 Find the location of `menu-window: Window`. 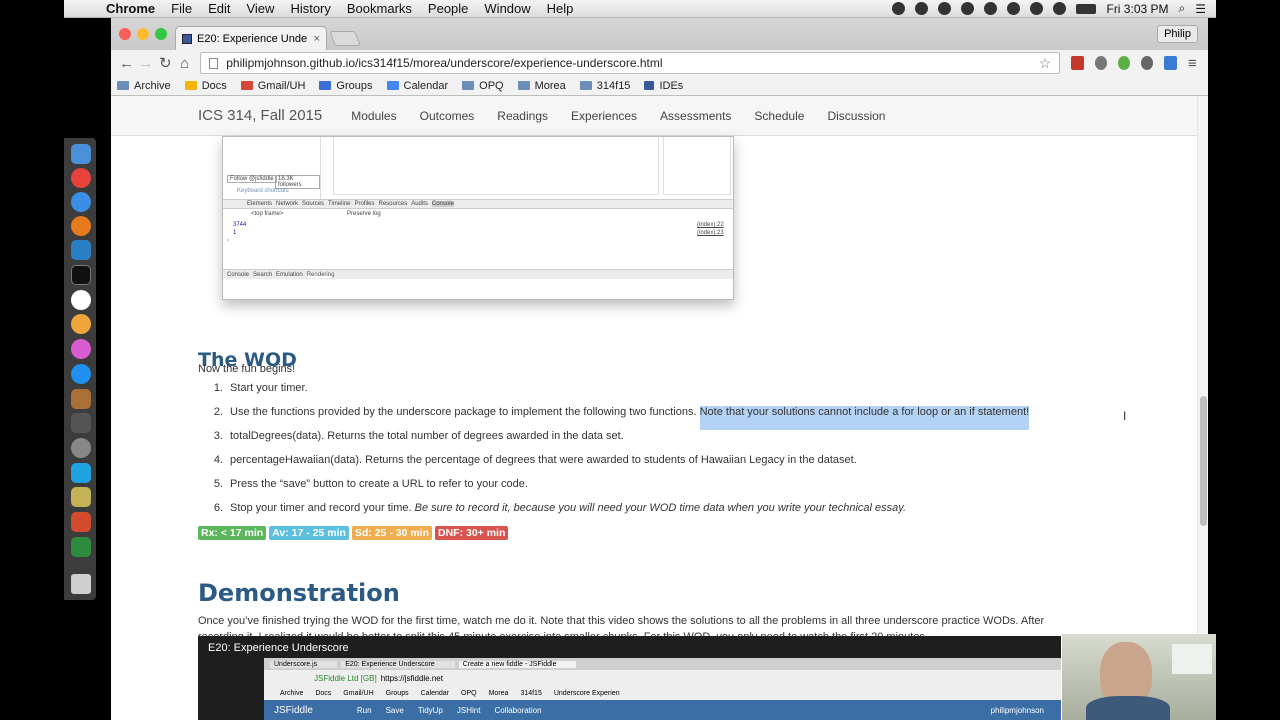

menu-window: Window is located at coordinates (507, 8).